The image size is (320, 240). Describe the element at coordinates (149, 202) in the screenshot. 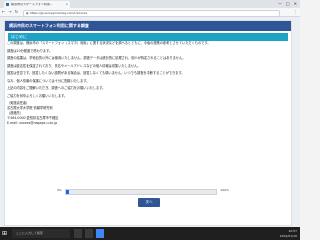

I see `next-button: 次へ` at that location.